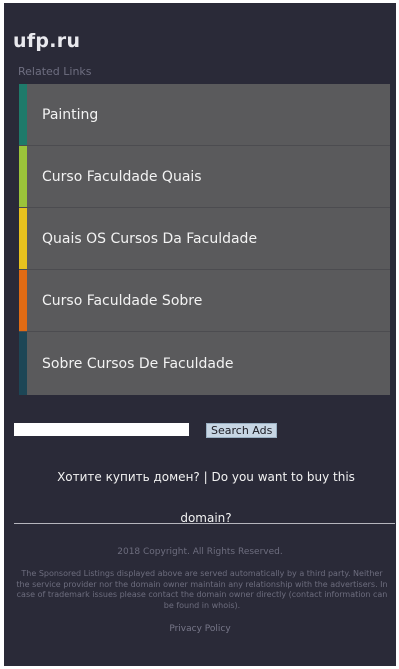  I want to click on site-title: ufp.ru, so click(47, 41).